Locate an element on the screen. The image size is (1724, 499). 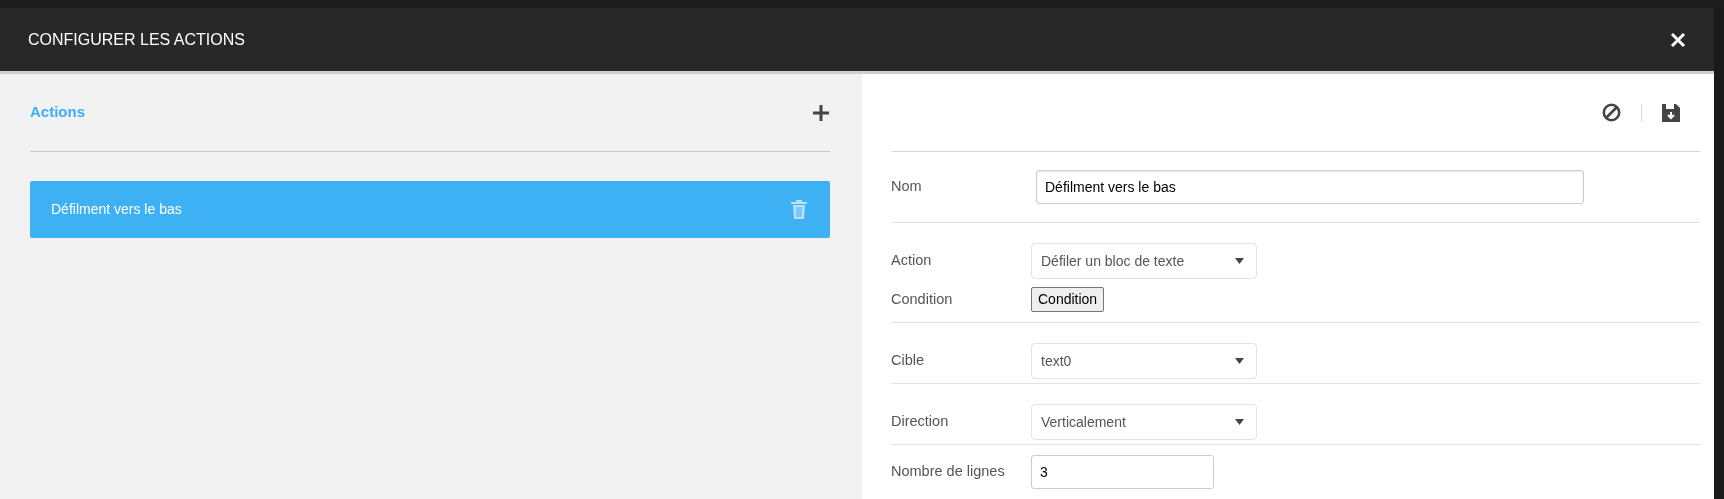
select-dropdown: text0 is located at coordinates (1144, 361).